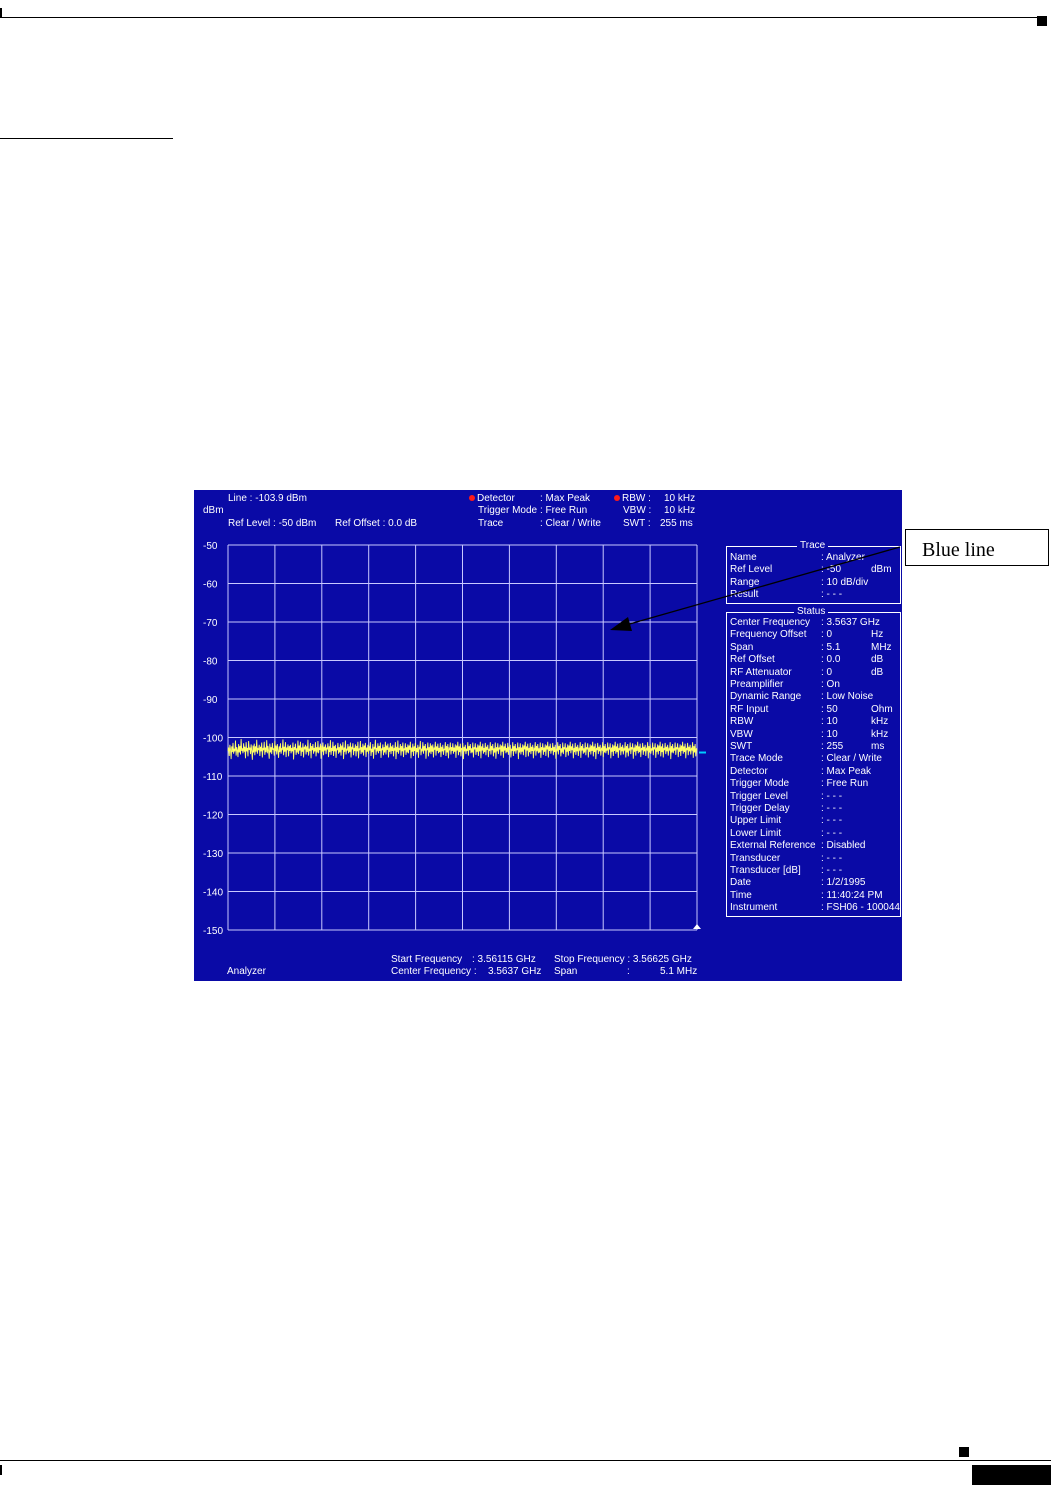 Image resolution: width=1051 pixels, height=1485 pixels. I want to click on blue-line-callout: Blue line, so click(977, 547).